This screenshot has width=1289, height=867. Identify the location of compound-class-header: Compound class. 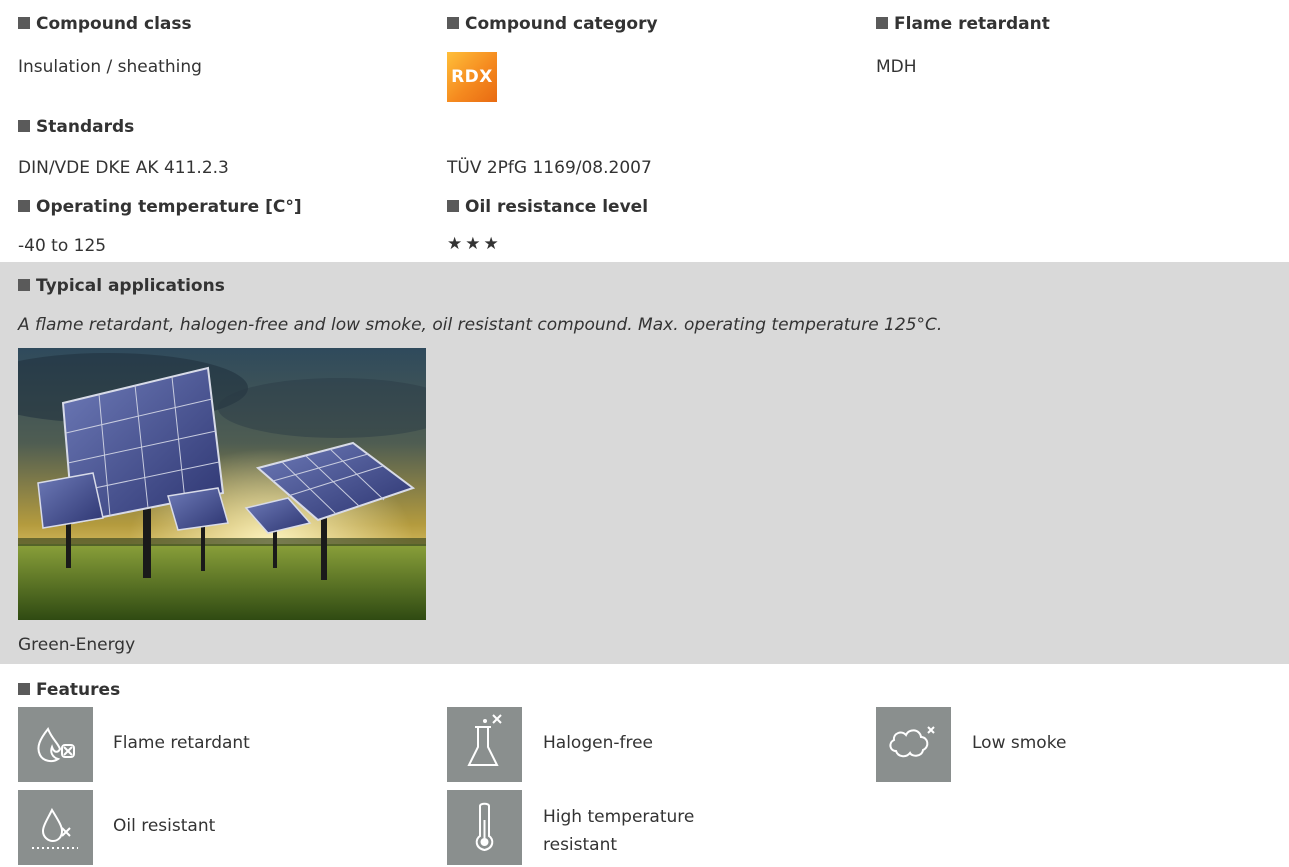
(105, 24).